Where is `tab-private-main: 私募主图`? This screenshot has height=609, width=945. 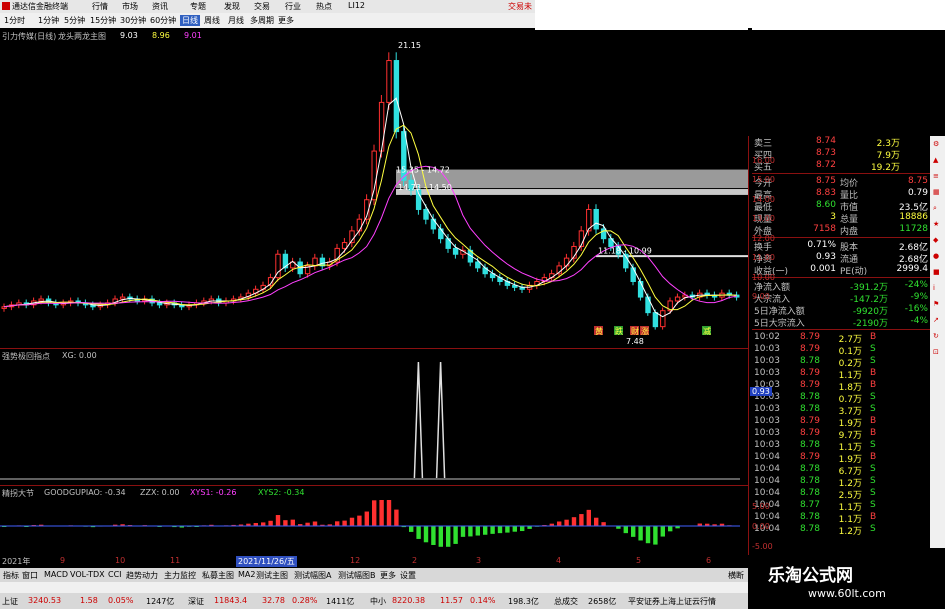
tab-private-main: 私募主图 is located at coordinates (218, 575).